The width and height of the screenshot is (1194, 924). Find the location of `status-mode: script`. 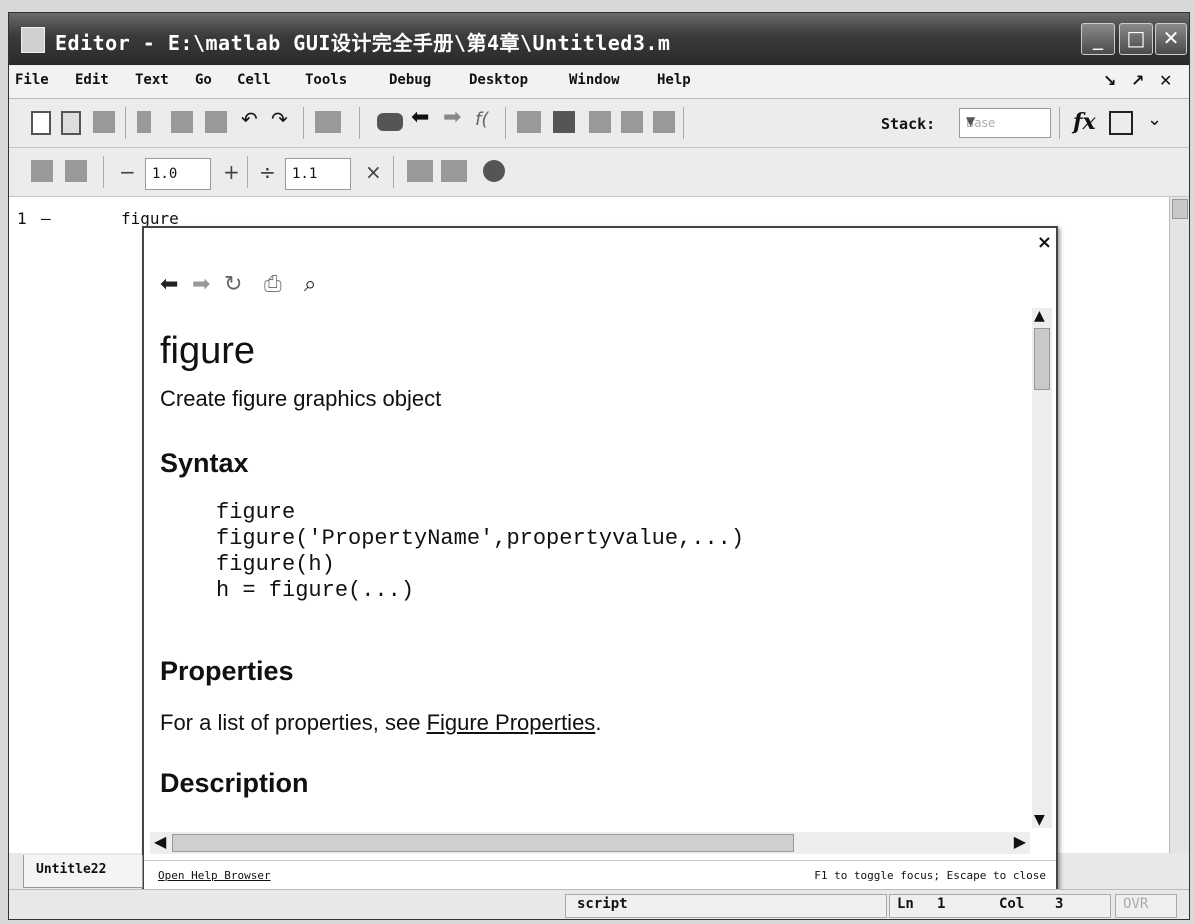

status-mode: script is located at coordinates (602, 904).